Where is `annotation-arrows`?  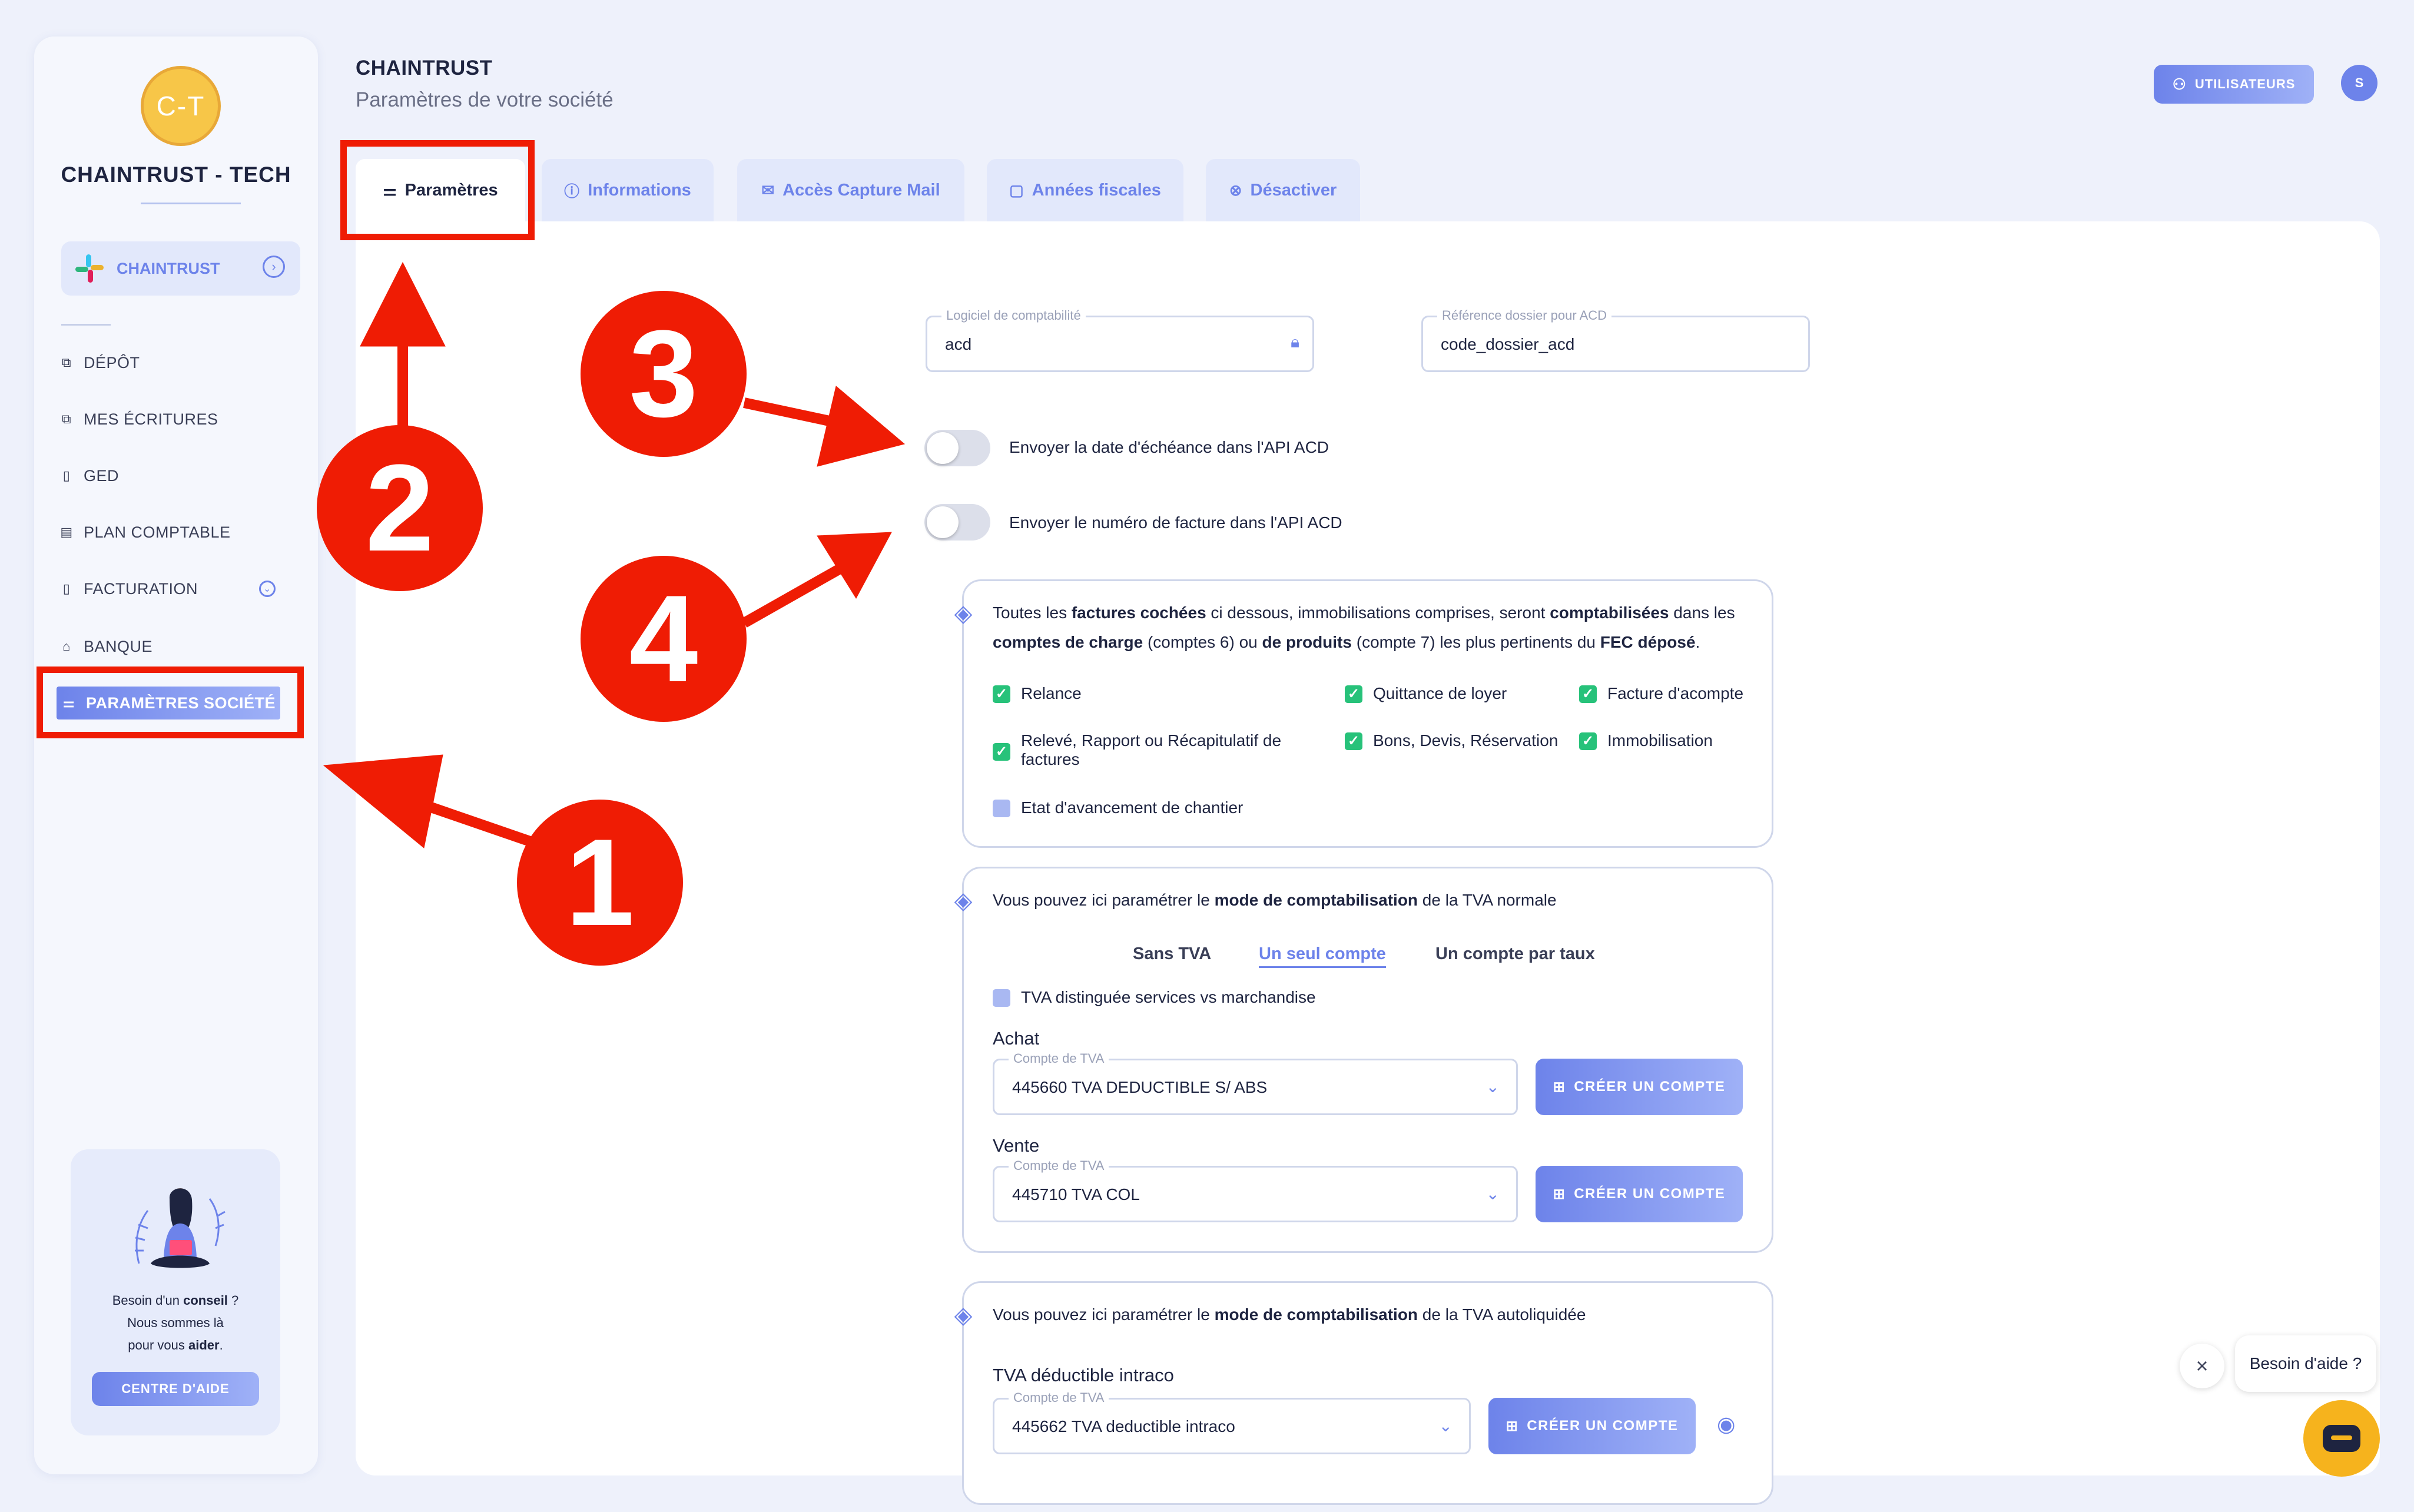 annotation-arrows is located at coordinates (614, 557).